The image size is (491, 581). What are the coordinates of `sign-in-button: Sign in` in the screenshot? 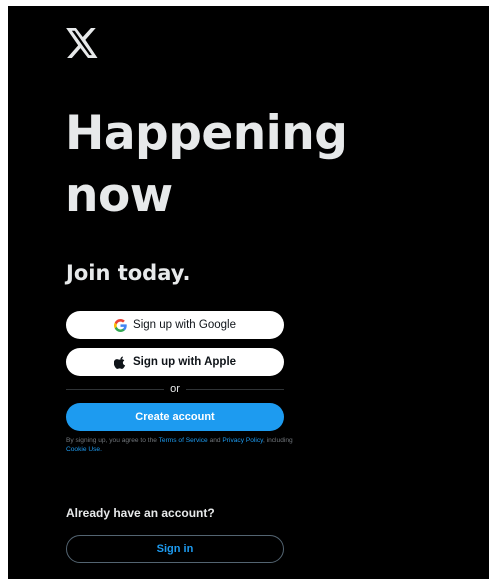 It's located at (175, 549).